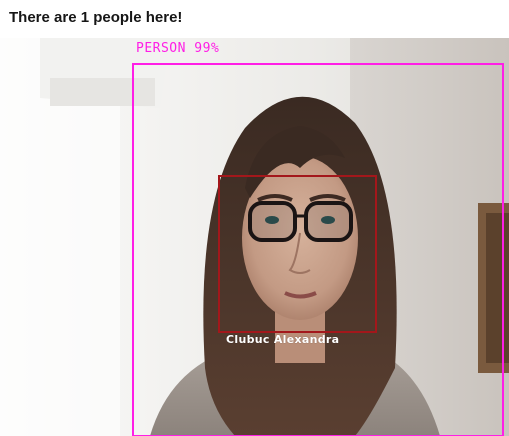 The width and height of the screenshot is (509, 436). Describe the element at coordinates (96, 17) in the screenshot. I see `people-count-heading: There are 1 people here!` at that location.